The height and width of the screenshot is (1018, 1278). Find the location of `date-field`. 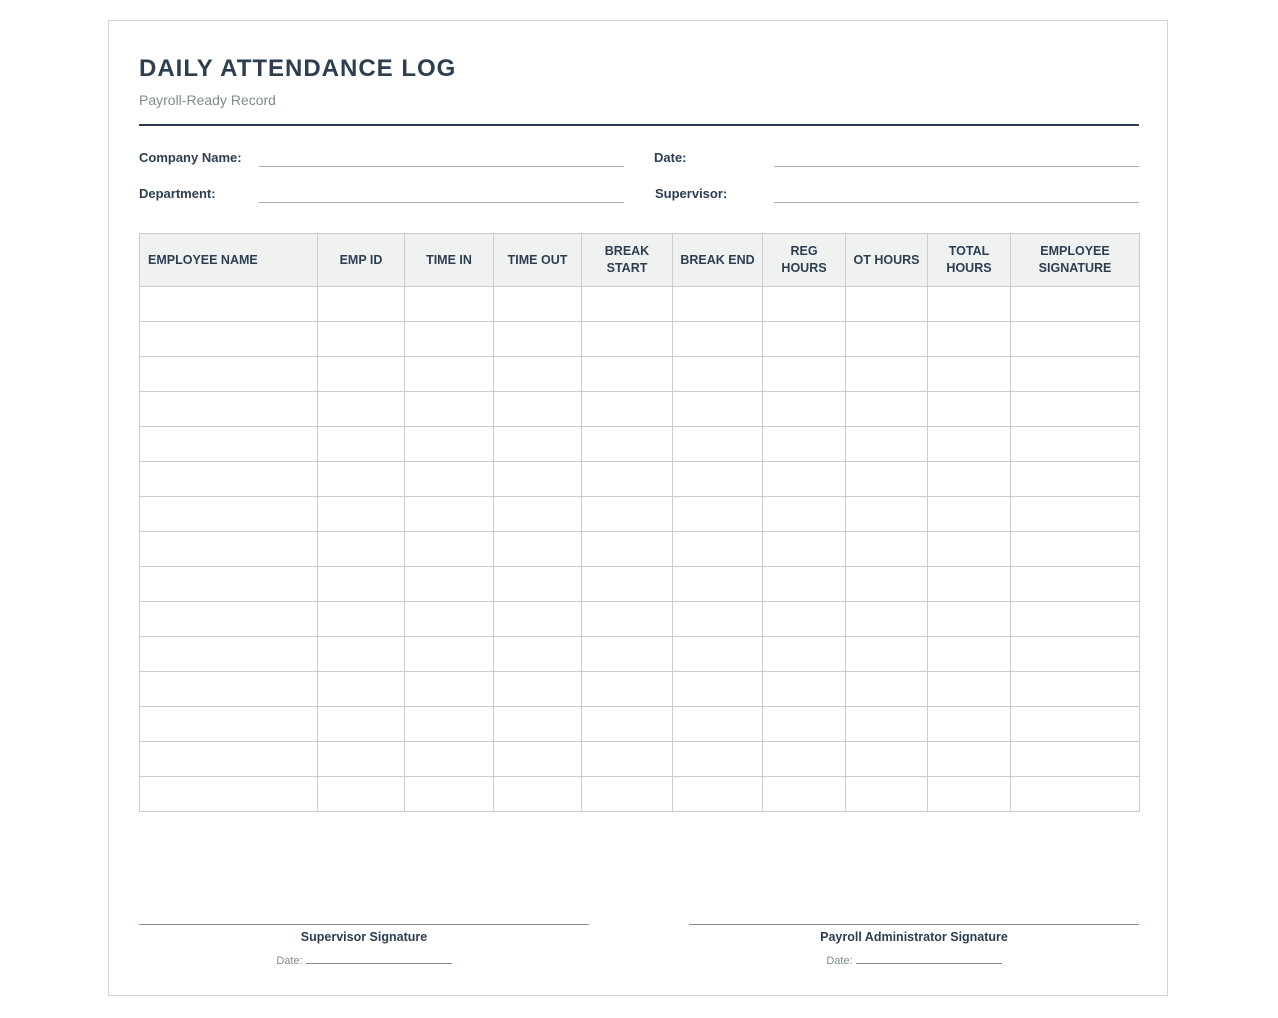

date-field is located at coordinates (956, 166).